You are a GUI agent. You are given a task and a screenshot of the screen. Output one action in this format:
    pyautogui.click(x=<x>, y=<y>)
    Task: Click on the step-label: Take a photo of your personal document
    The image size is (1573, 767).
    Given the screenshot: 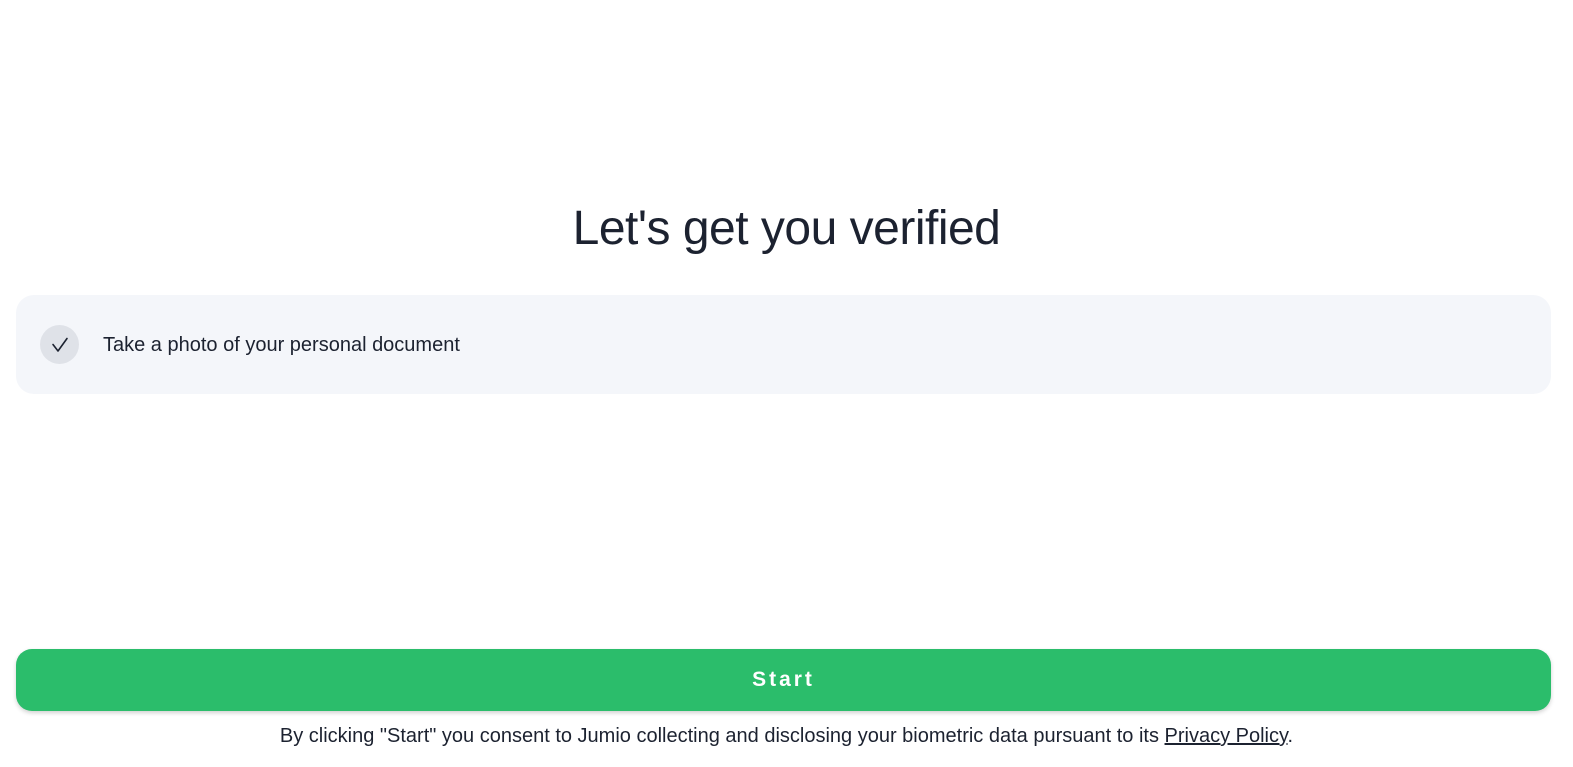 What is the action you would take?
    pyautogui.click(x=281, y=345)
    